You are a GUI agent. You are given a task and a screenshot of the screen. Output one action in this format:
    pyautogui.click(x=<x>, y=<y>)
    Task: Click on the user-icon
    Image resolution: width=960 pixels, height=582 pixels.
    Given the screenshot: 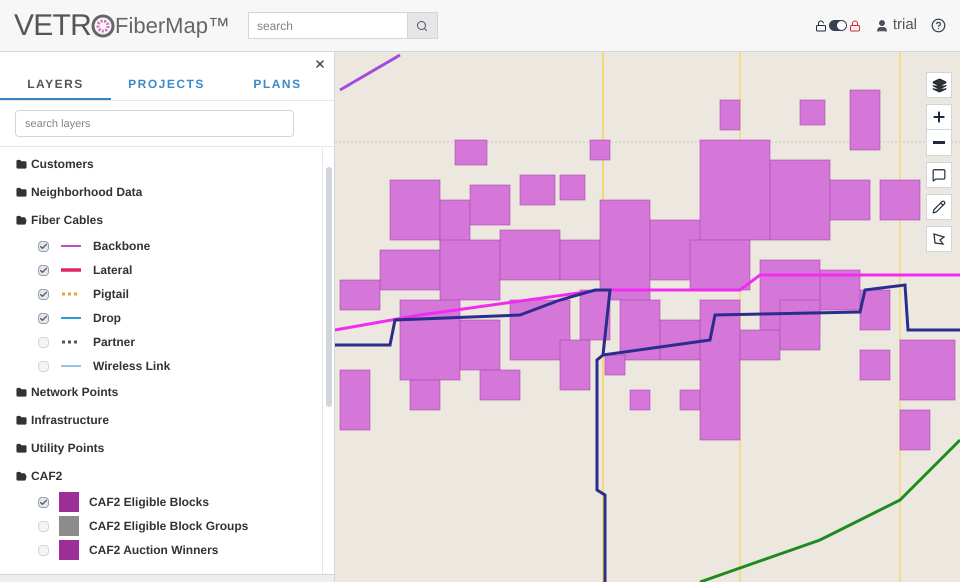 What is the action you would take?
    pyautogui.click(x=881, y=25)
    